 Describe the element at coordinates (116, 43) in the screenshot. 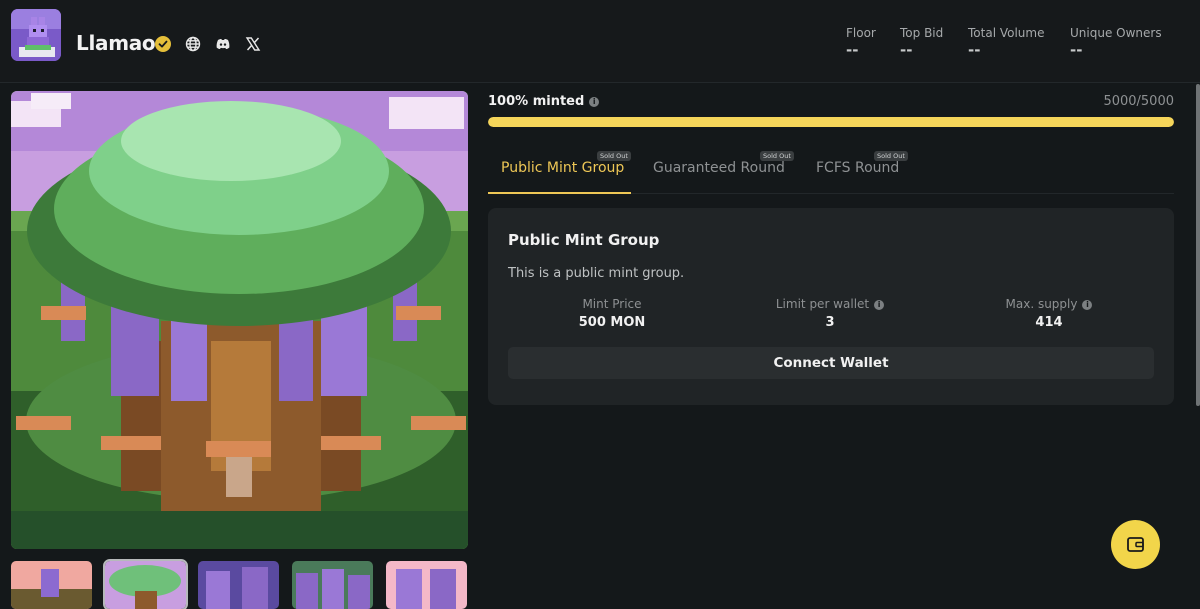

I see `collection-name: Llamao` at that location.